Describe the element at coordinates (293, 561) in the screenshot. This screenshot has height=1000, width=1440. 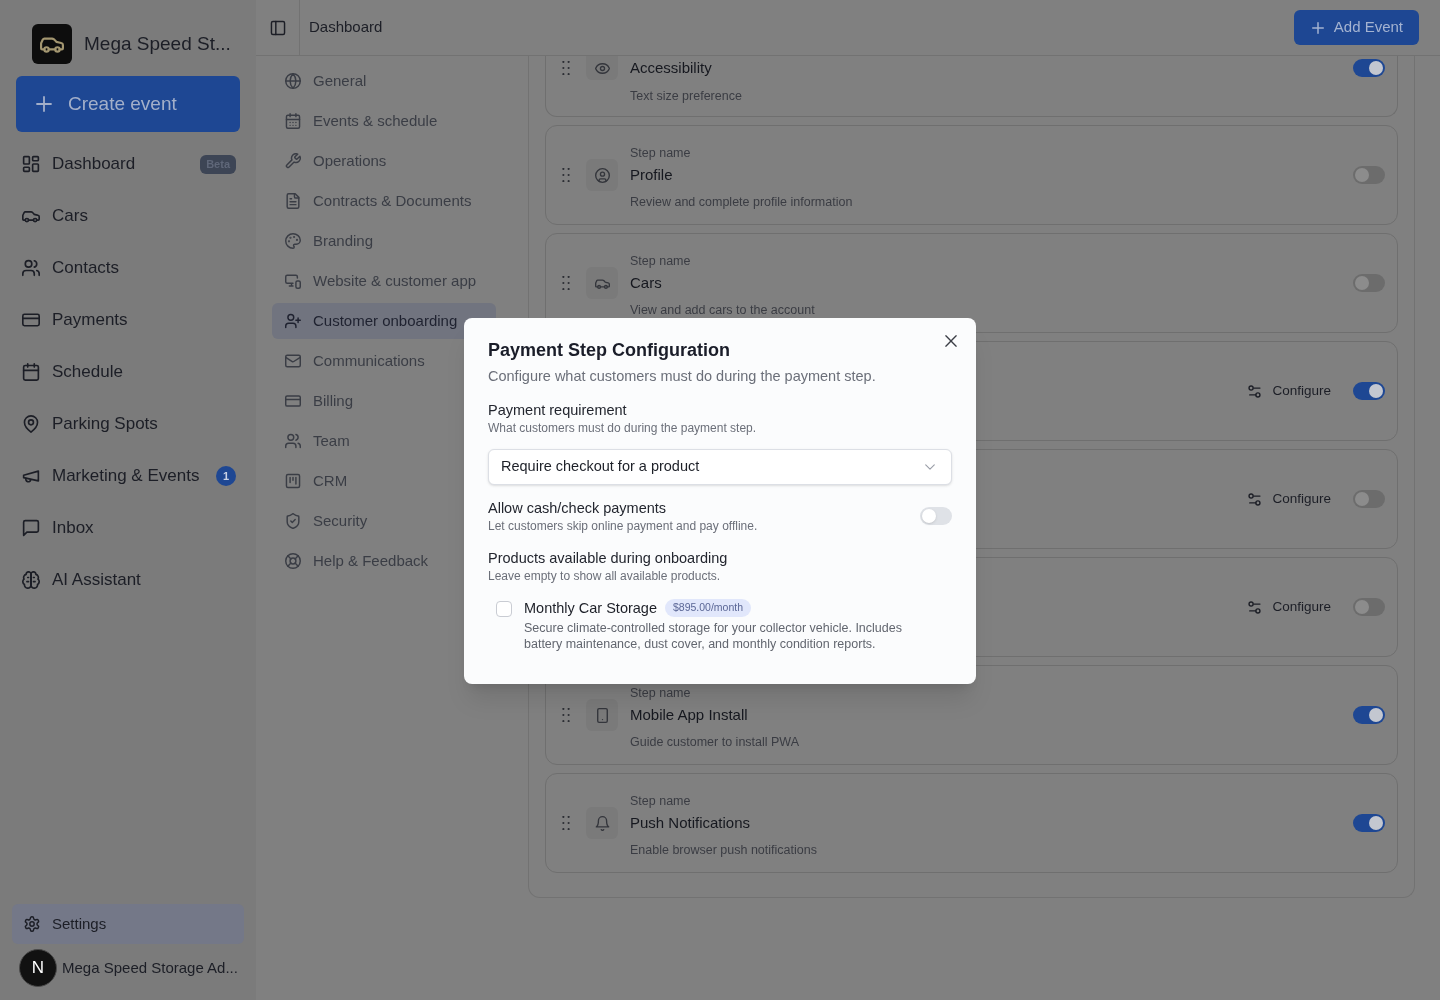
I see `lifebuoy-icon` at that location.